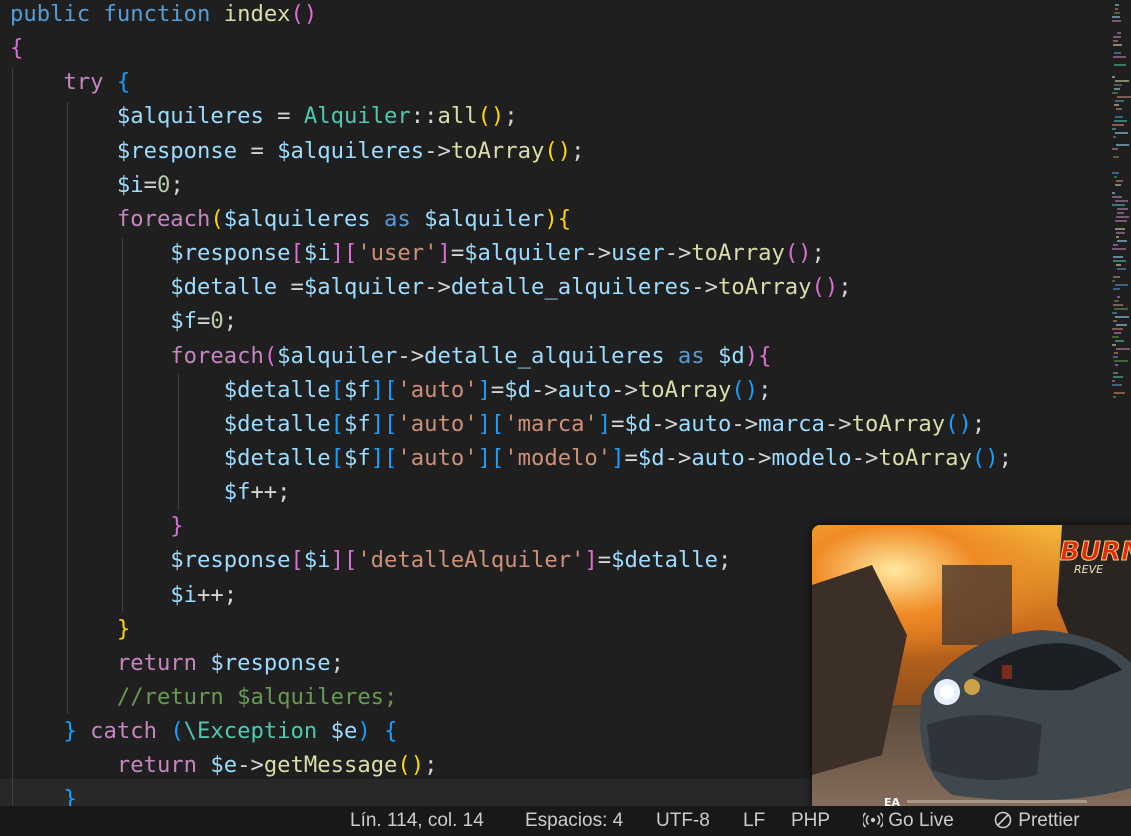 The image size is (1131, 836). I want to click on end-of-line-setting: LF, so click(754, 821).